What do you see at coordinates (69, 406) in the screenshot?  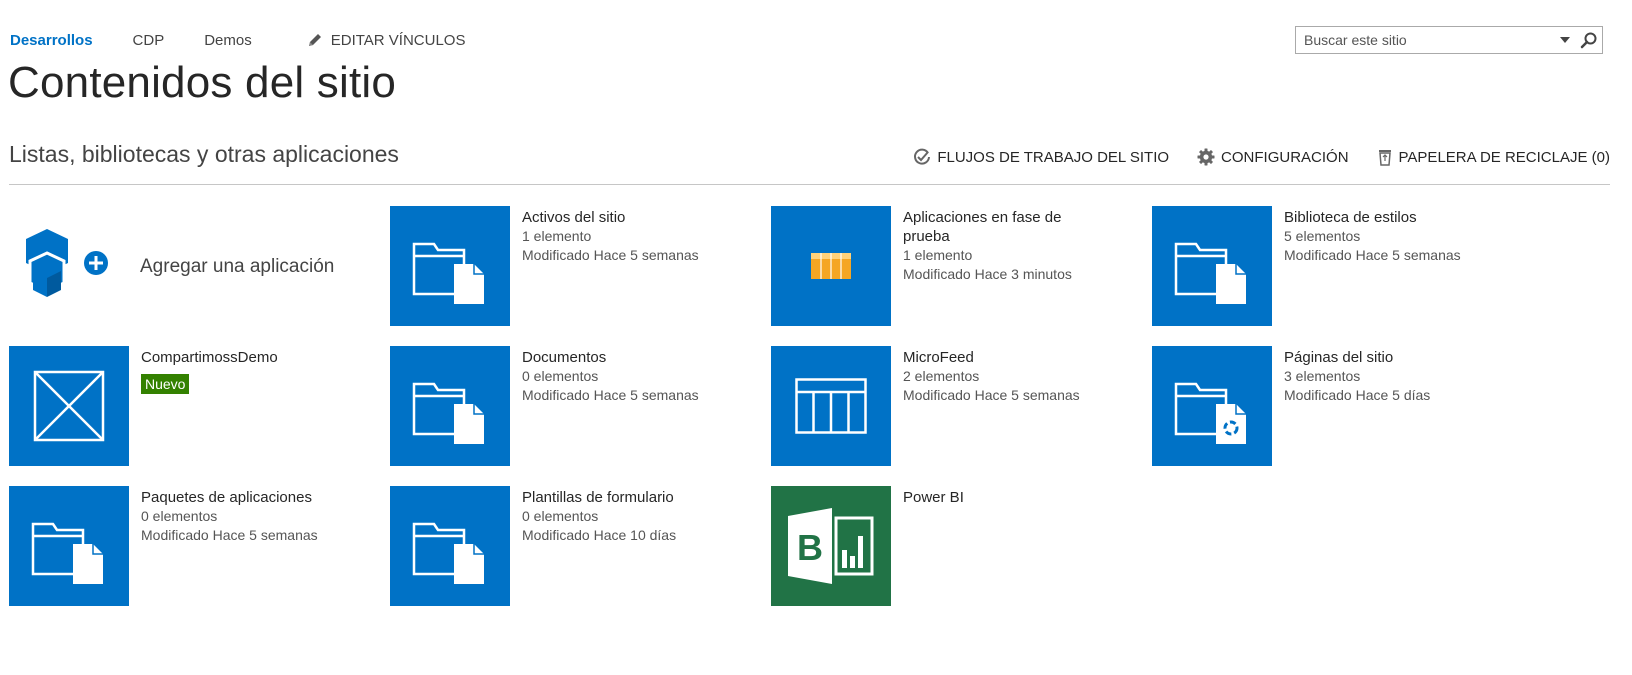 I see `placeholder-app-icon` at bounding box center [69, 406].